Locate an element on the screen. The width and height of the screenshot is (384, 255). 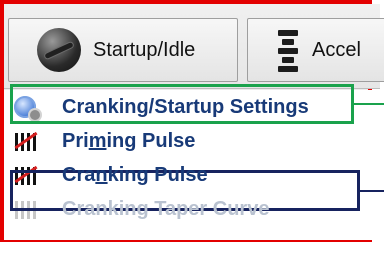
startup-icon is located at coordinates (59, 50).